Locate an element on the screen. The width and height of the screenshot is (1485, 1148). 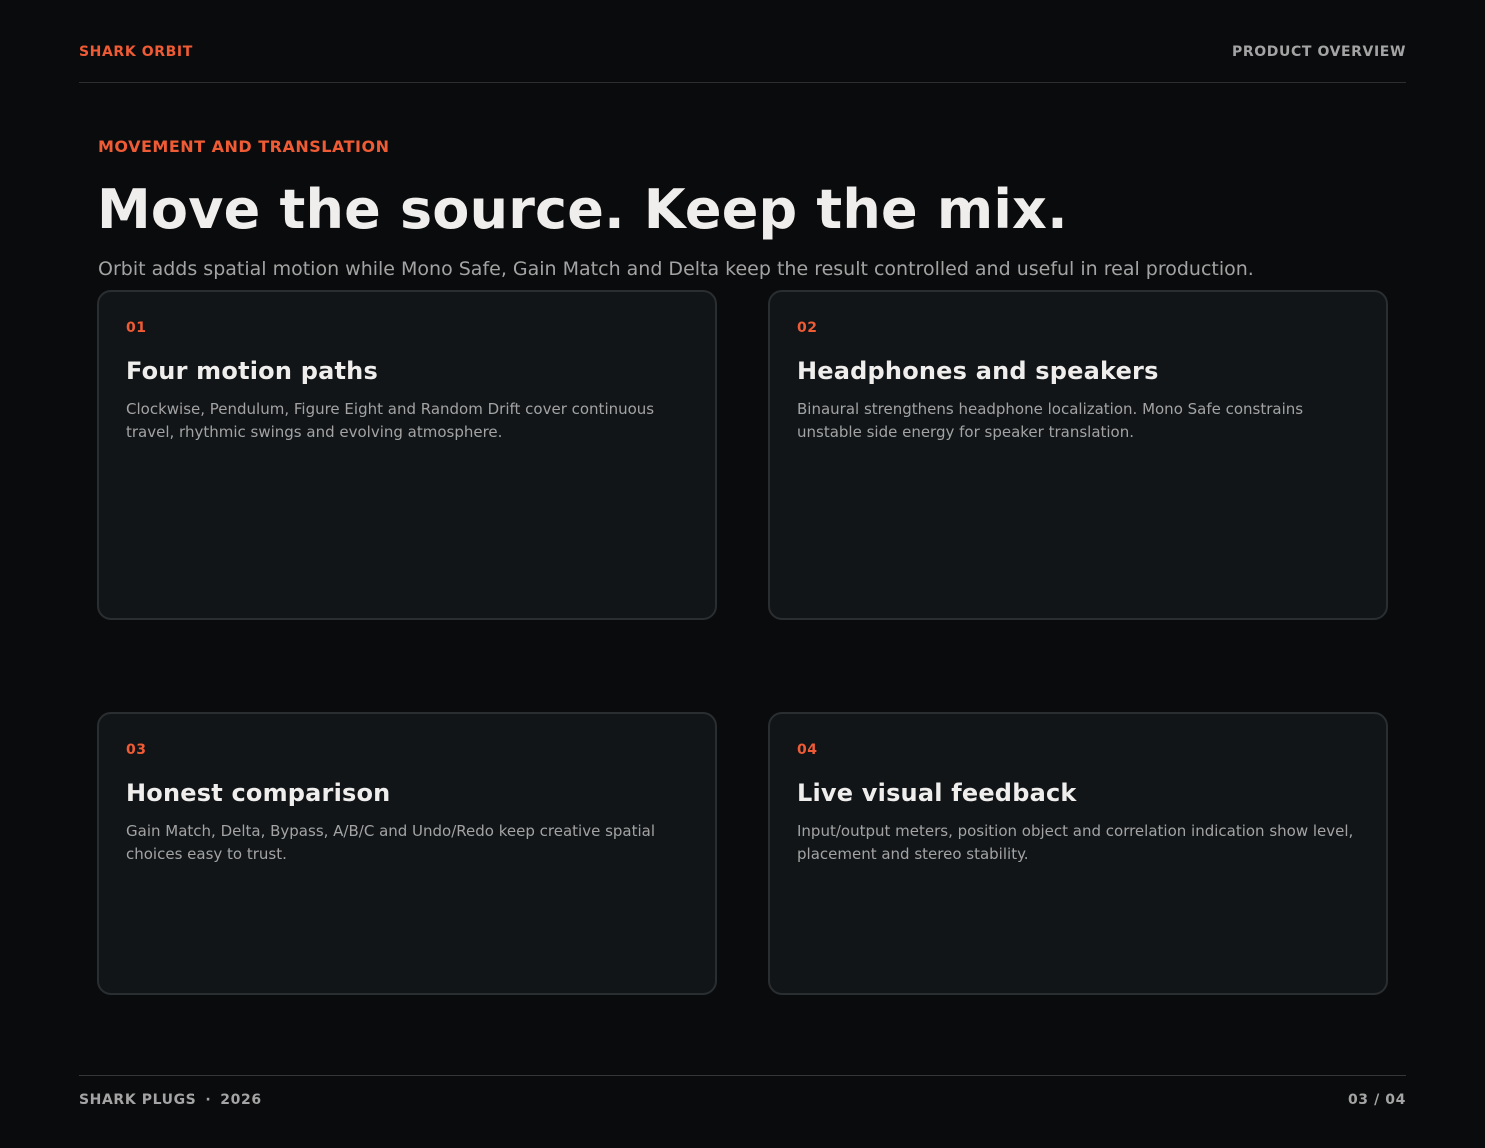
footer-year: 2026 is located at coordinates (241, 1100).